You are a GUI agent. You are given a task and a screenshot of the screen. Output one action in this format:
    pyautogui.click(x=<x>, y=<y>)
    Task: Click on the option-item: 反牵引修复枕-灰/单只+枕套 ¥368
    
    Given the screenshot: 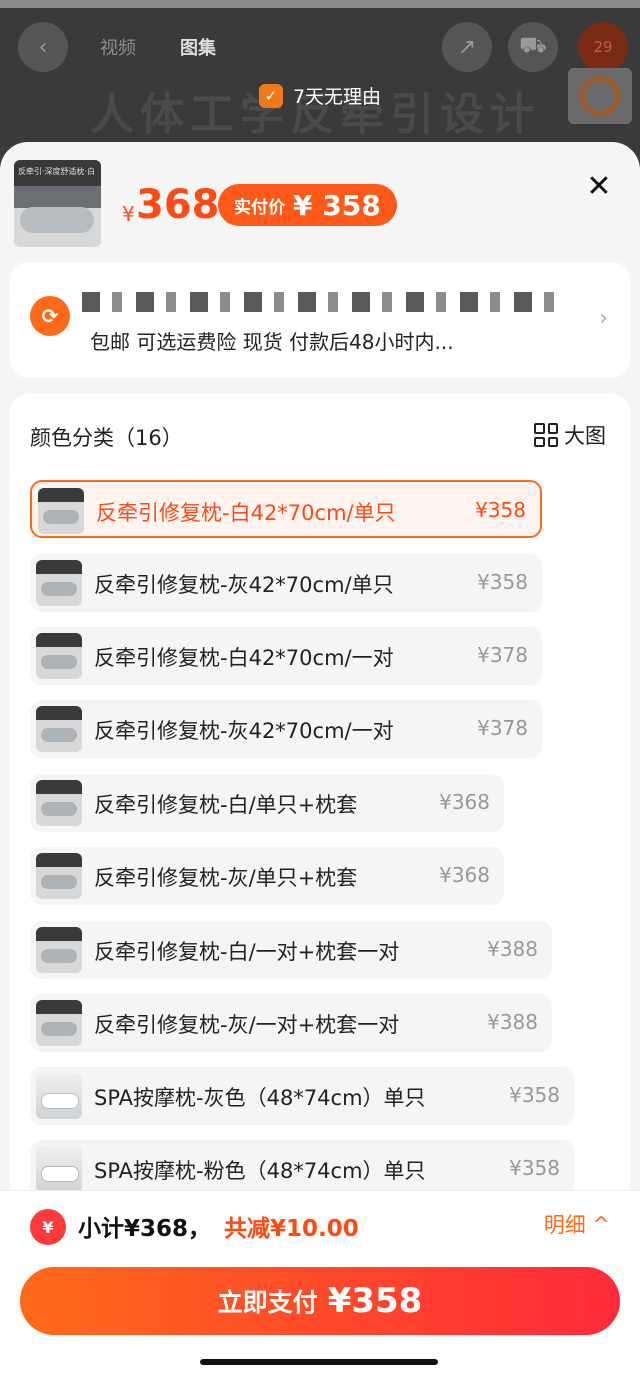 What is the action you would take?
    pyautogui.click(x=267, y=876)
    